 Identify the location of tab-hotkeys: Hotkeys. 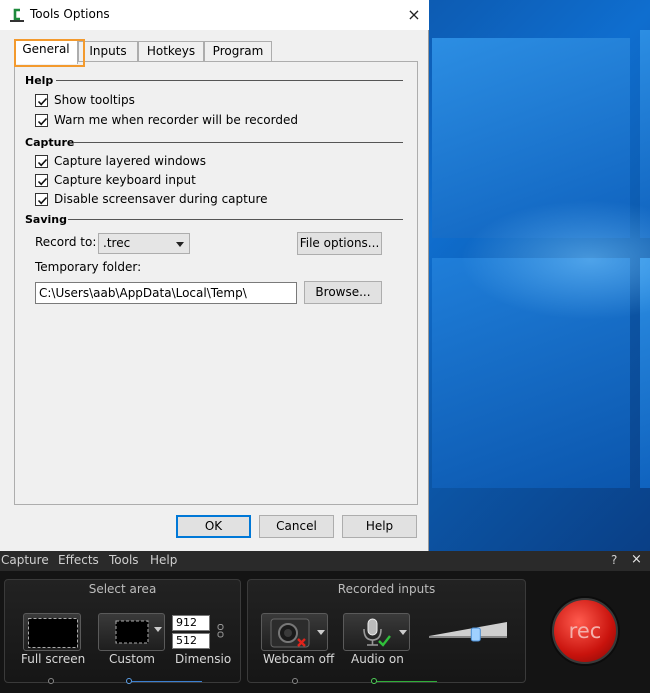
(171, 51).